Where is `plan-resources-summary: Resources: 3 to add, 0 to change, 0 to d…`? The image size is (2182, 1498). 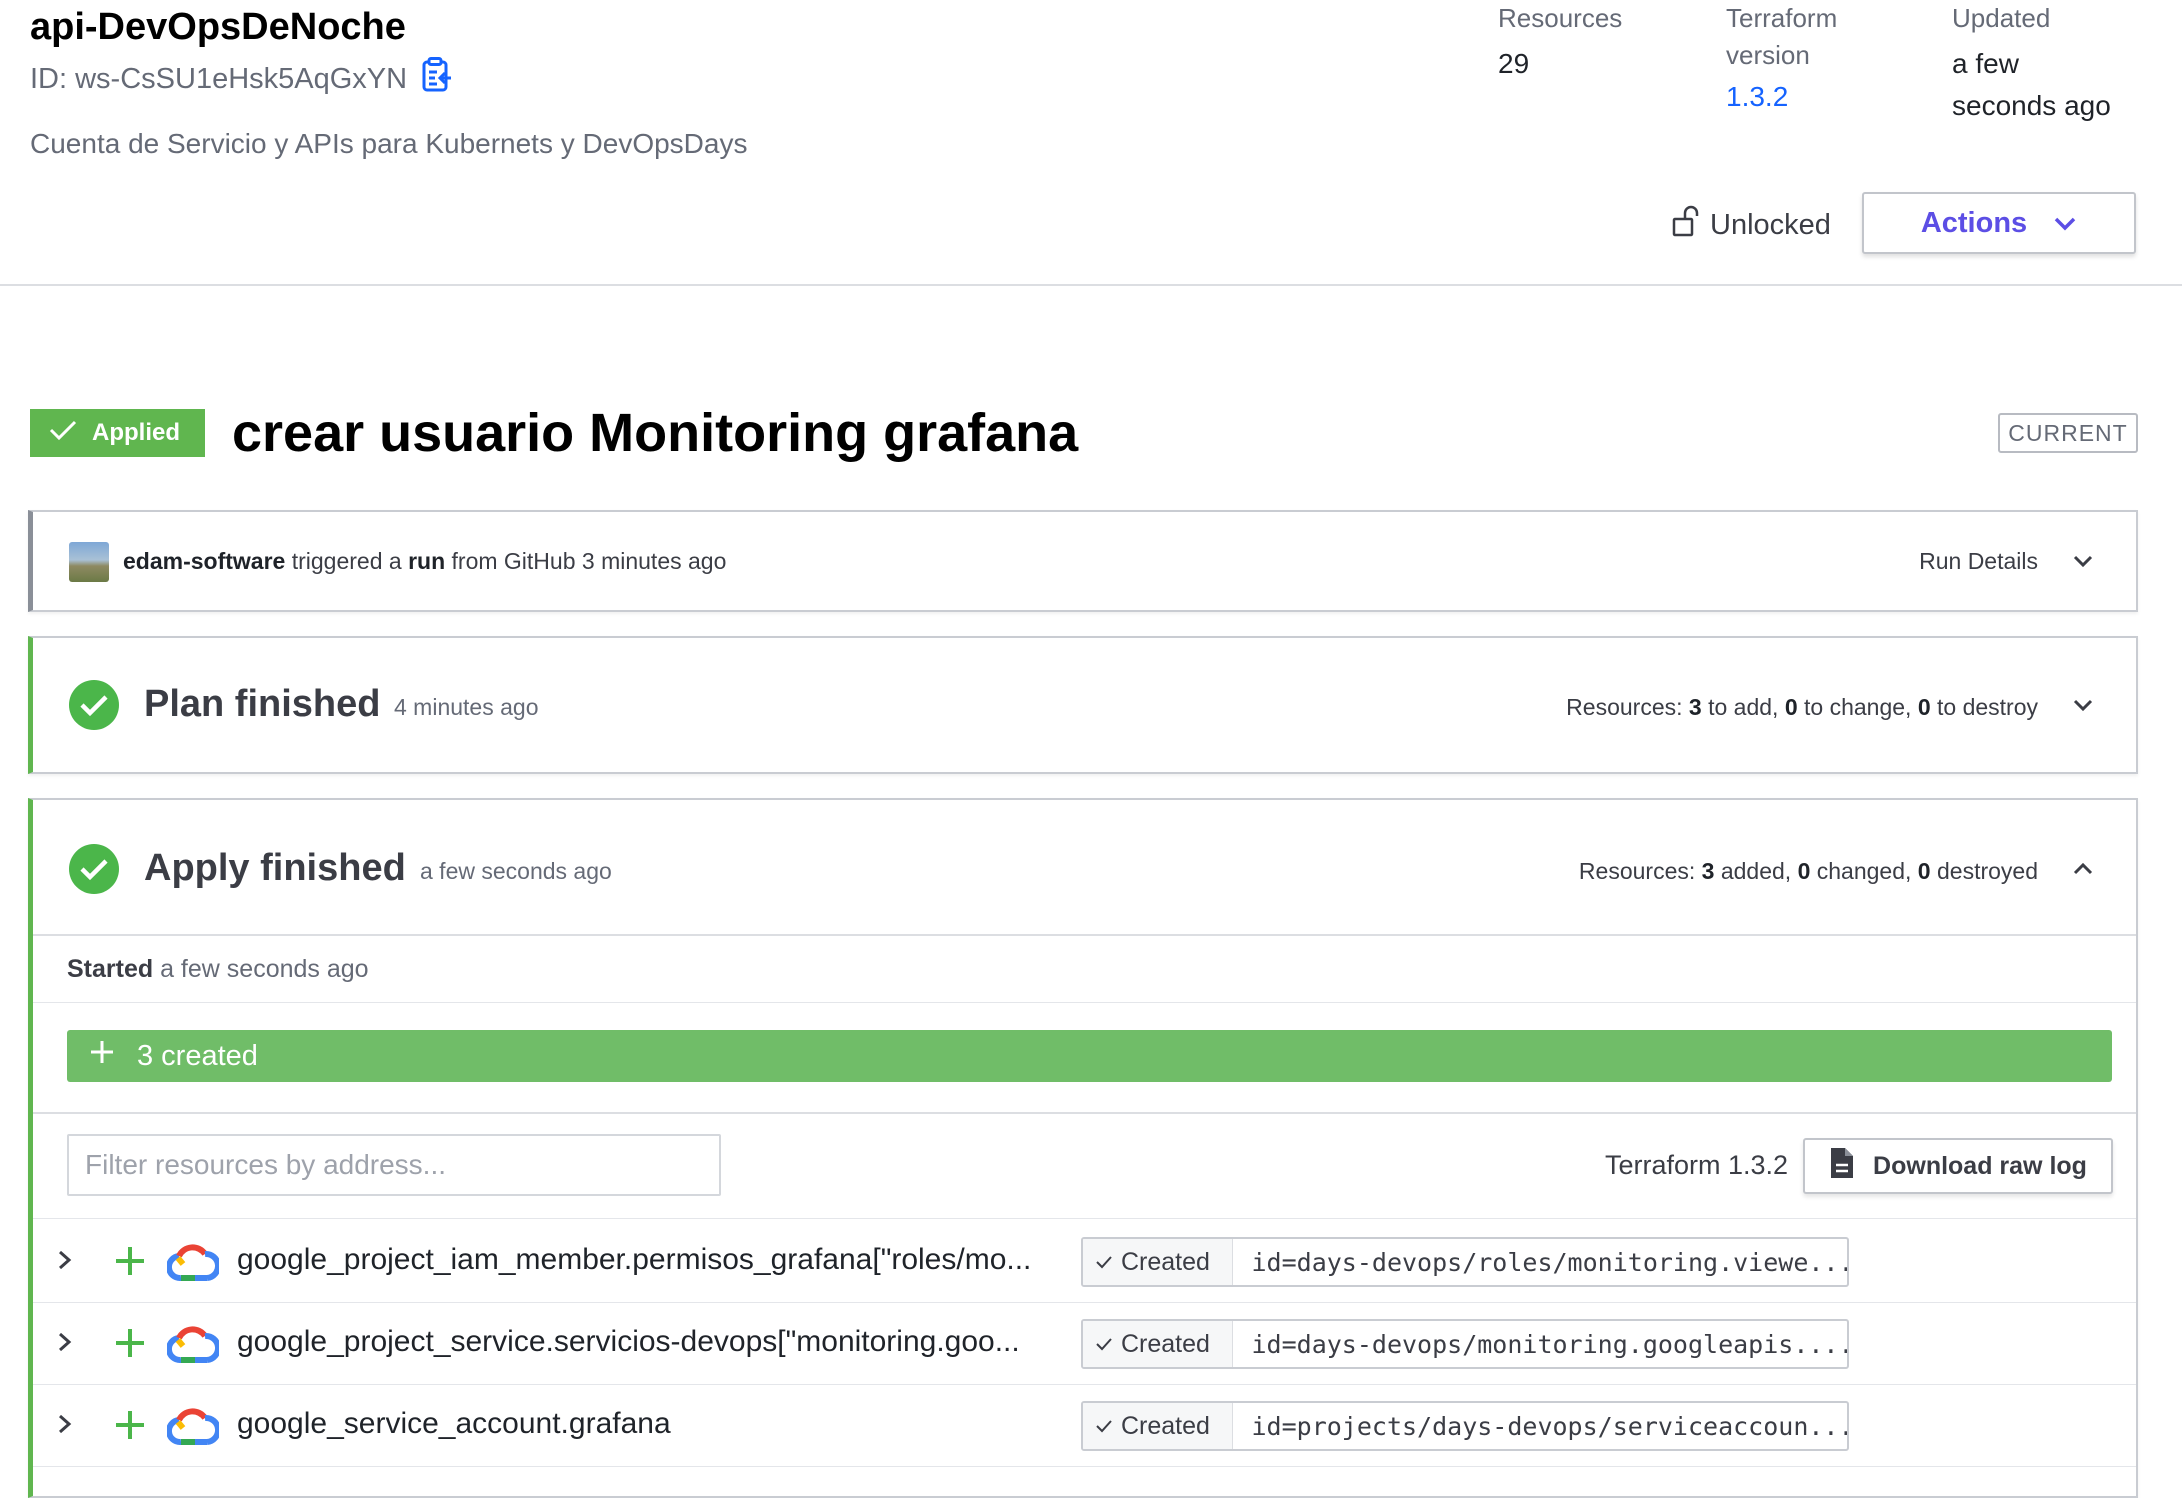 plan-resources-summary: Resources: 3 to add, 0 to change, 0 to d… is located at coordinates (1802, 707).